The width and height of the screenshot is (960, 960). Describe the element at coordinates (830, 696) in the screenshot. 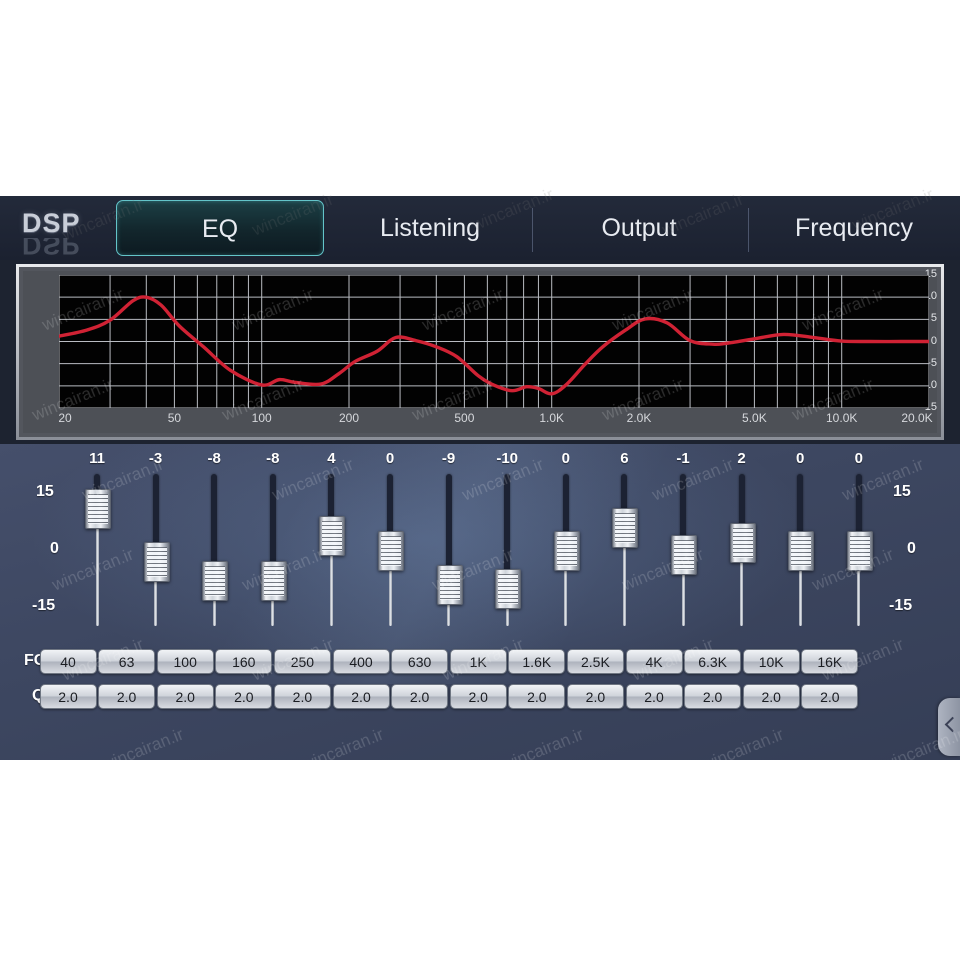

I see `q-cell-14: 2.0` at that location.